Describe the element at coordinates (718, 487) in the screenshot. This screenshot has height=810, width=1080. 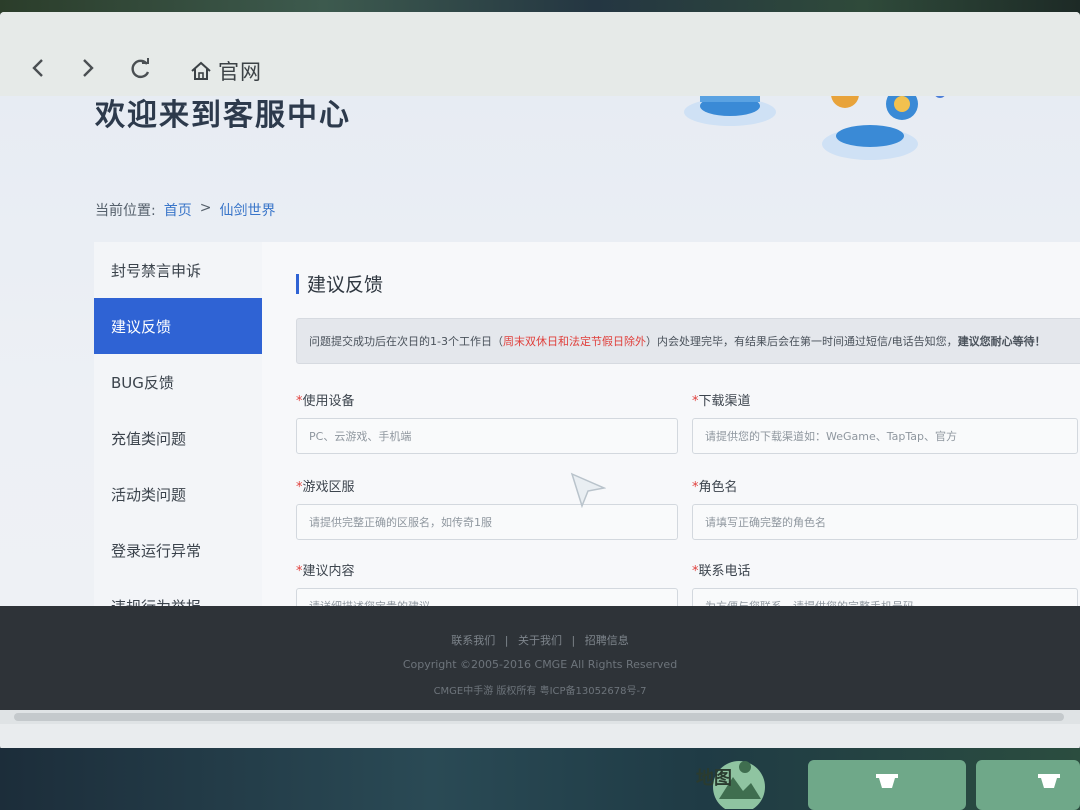
I see `role-label-text: 角色名` at that location.